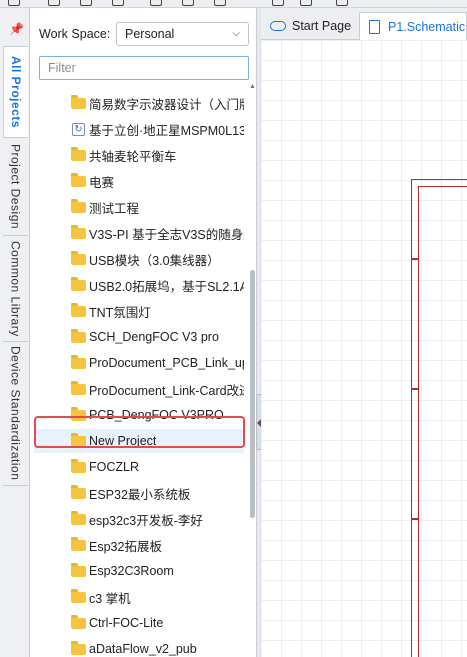 This screenshot has width=467, height=657. What do you see at coordinates (139, 389) in the screenshot?
I see `list-item: ProDocument_Link-Card改进版` at bounding box center [139, 389].